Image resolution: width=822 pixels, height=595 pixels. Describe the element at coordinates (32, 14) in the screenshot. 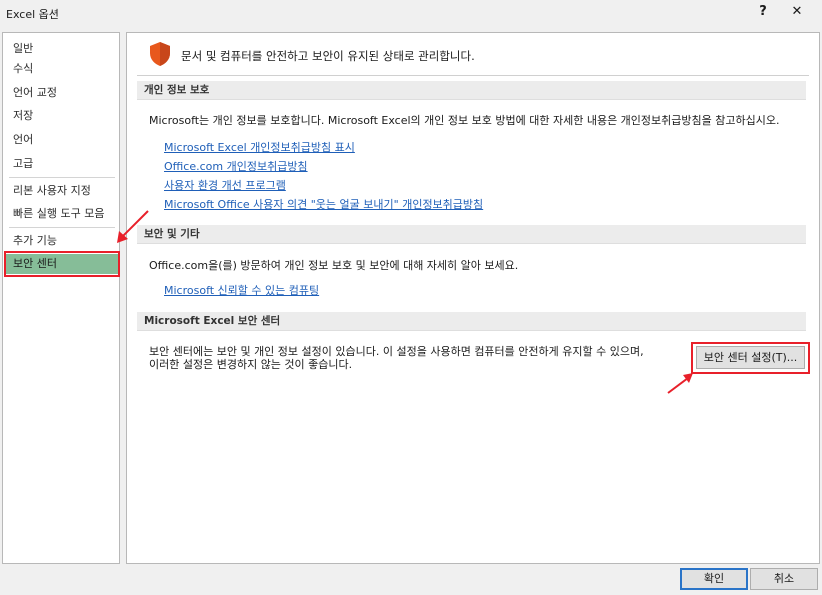

I see `window-title: Excel 옵션` at that location.